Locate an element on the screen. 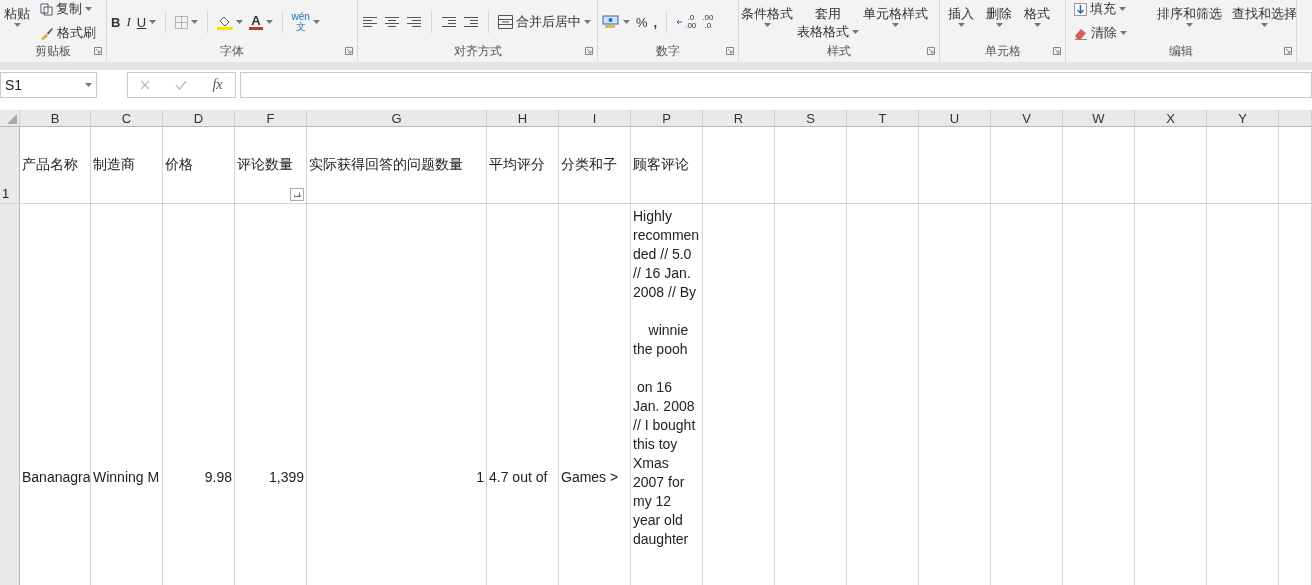 The height and width of the screenshot is (585, 1312). column-header: P is located at coordinates (667, 118).